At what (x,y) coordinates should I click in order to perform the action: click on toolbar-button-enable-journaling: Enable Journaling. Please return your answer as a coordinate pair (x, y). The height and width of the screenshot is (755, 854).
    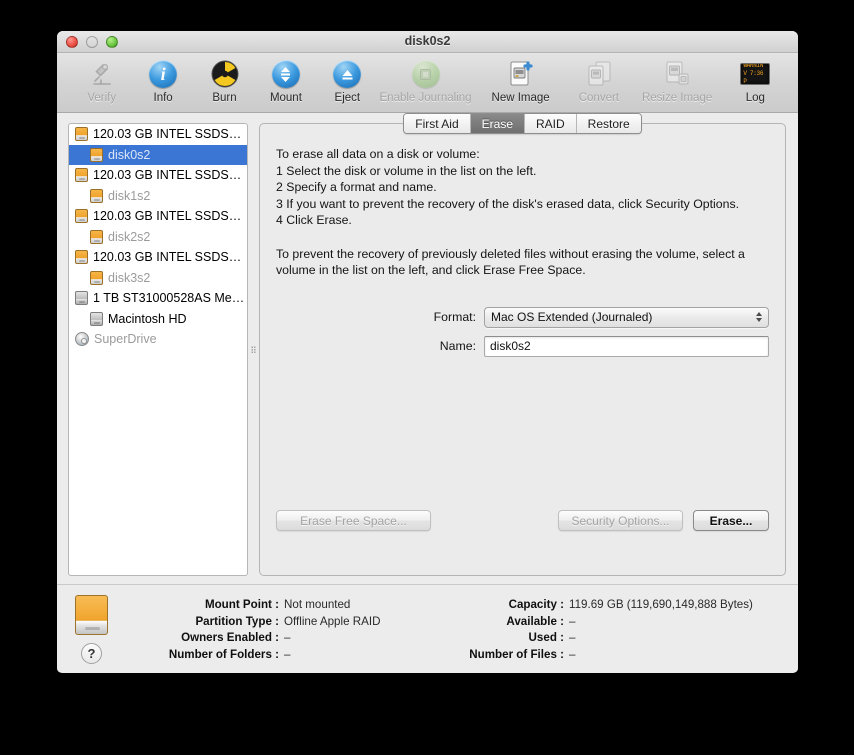
    Looking at the image, I should click on (425, 81).